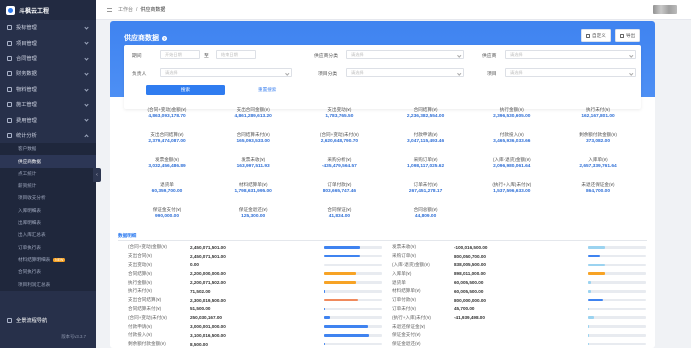 The height and width of the screenshot is (348, 691). What do you see at coordinates (470, 300) in the screenshot?
I see `detail-value: 800,000,000.00` at bounding box center [470, 300].